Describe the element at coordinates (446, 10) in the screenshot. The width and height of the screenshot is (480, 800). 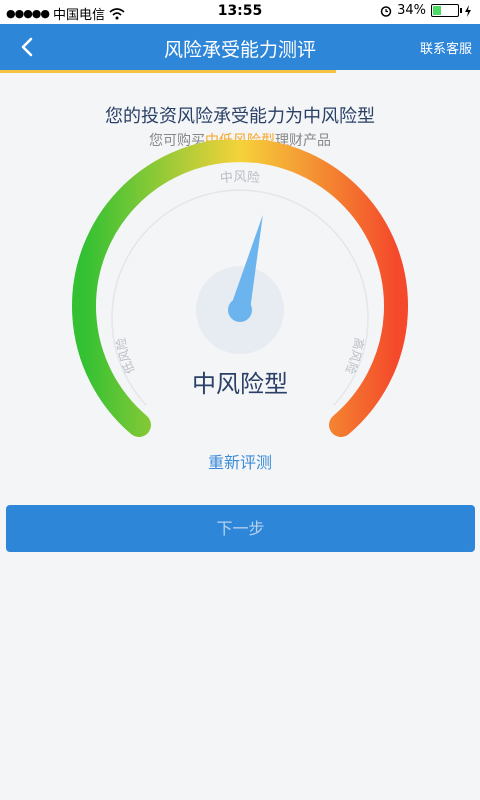
I see `battery-icon` at that location.